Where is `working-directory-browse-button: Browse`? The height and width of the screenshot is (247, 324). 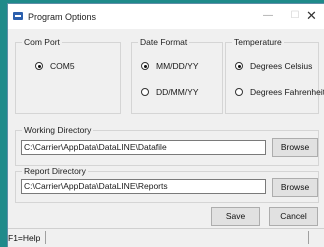 working-directory-browse-button: Browse is located at coordinates (295, 147).